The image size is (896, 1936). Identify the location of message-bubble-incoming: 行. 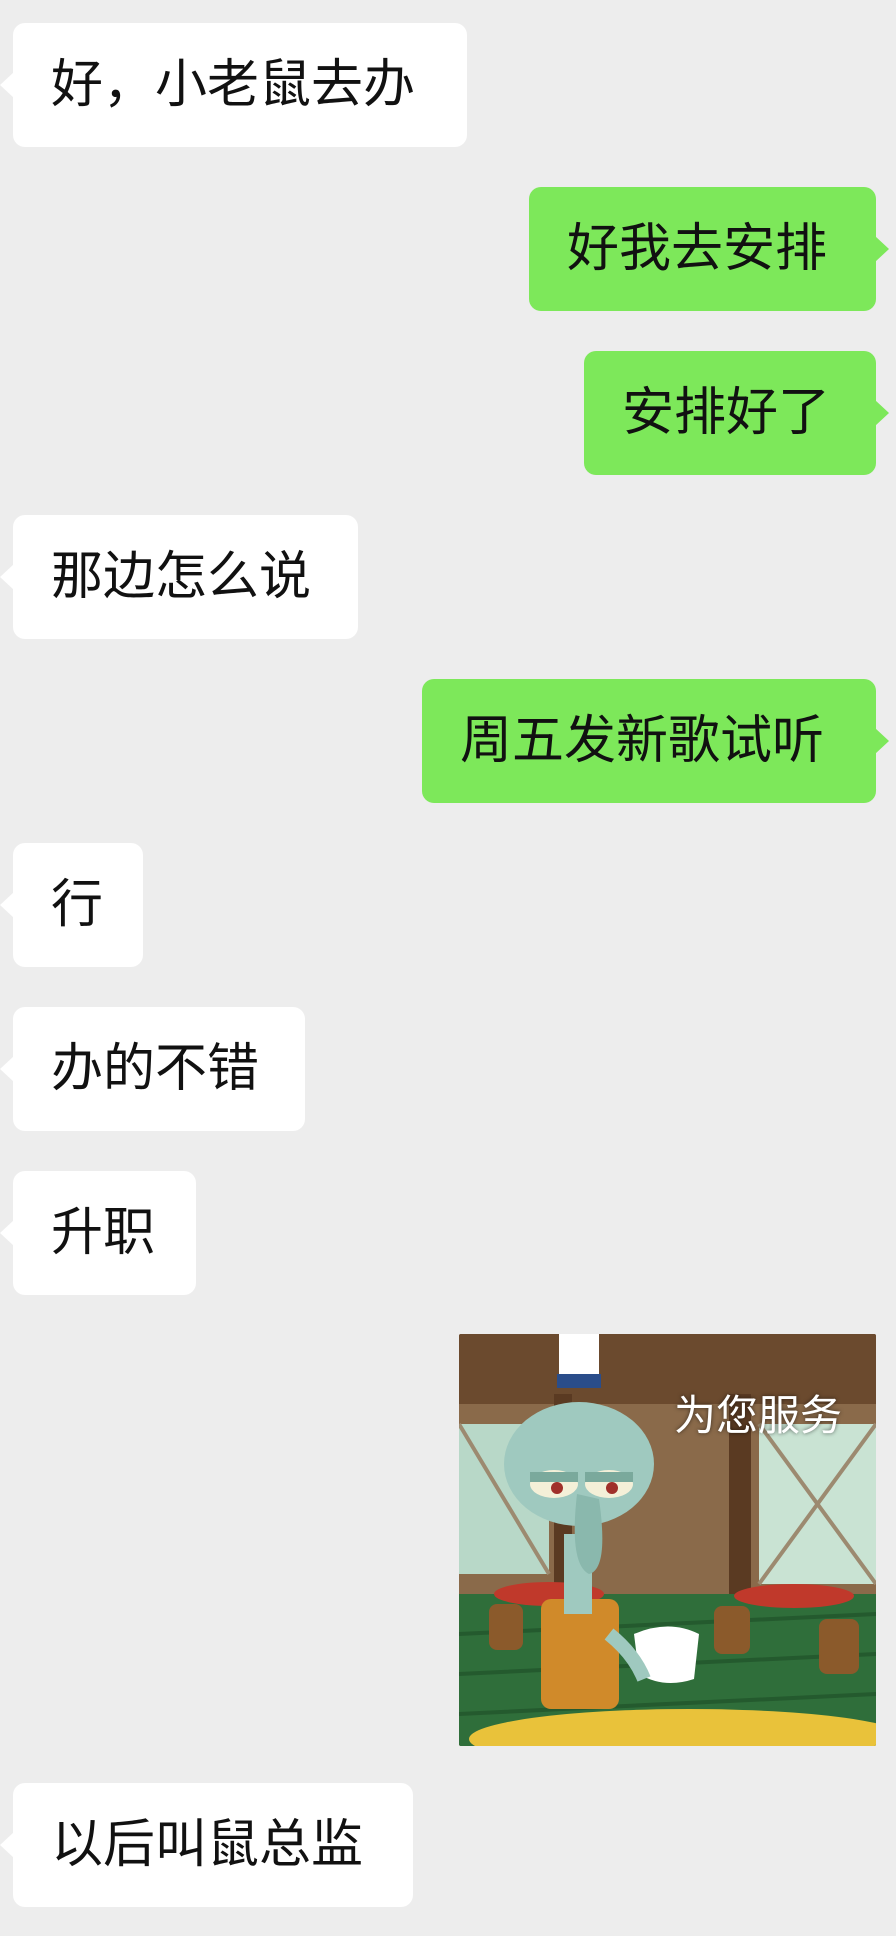
(71, 905).